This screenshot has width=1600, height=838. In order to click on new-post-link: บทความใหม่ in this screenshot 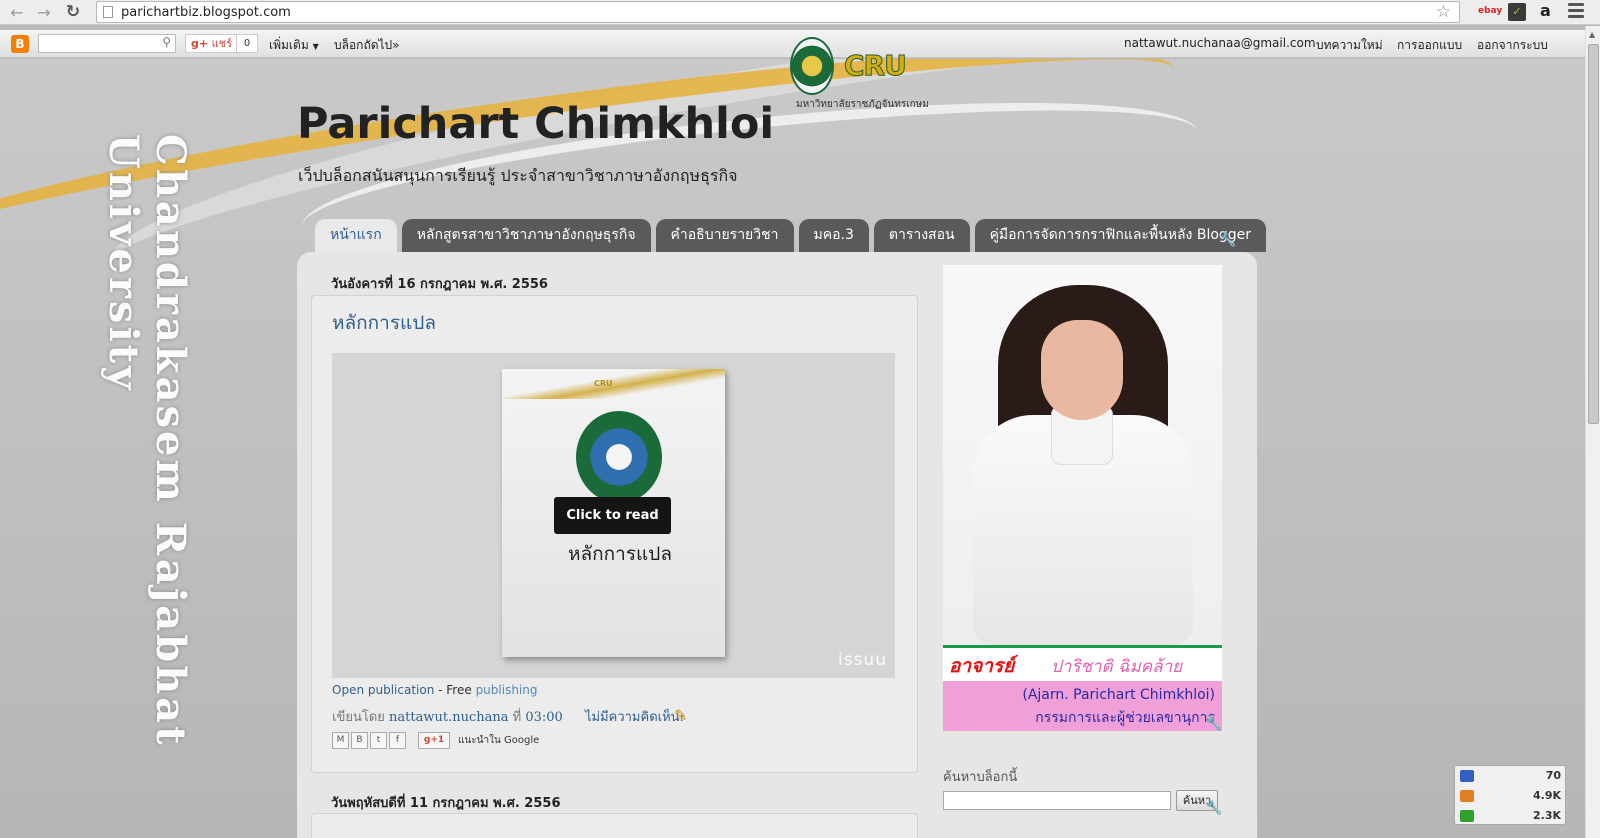, I will do `click(1349, 45)`.